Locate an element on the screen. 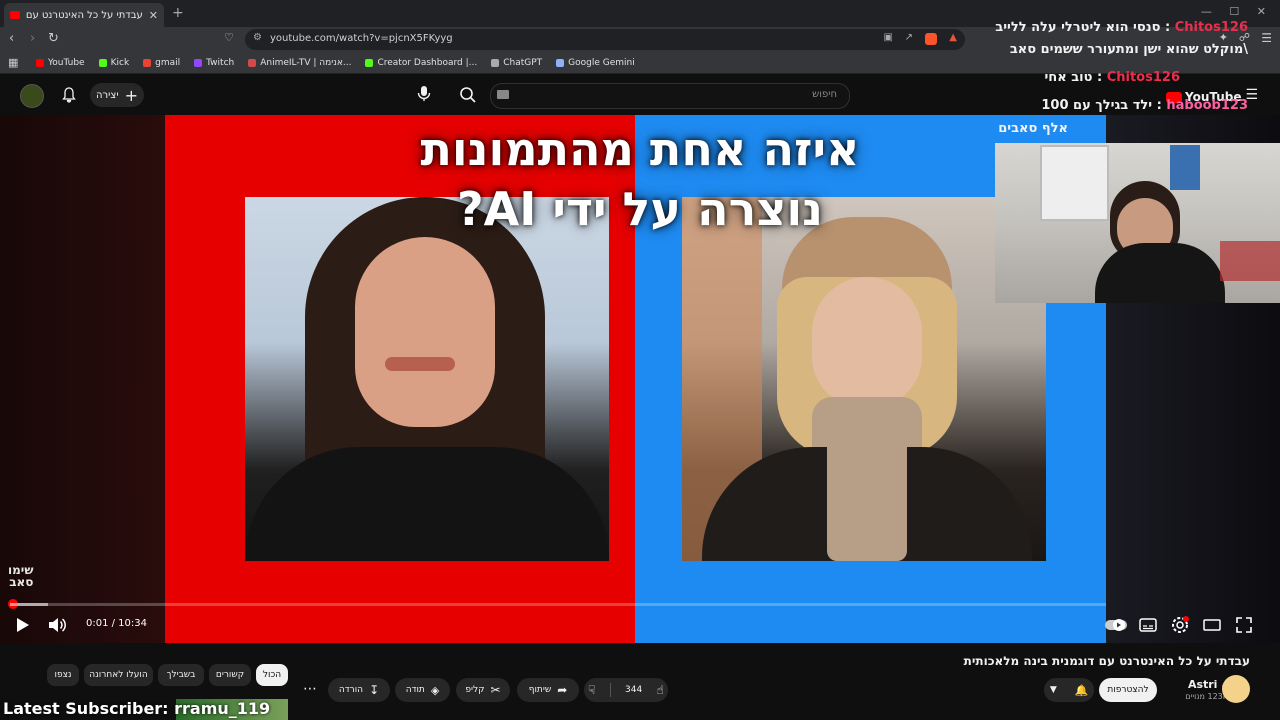 The width and height of the screenshot is (1280, 720). notifications-bell-icon is located at coordinates (69, 95).